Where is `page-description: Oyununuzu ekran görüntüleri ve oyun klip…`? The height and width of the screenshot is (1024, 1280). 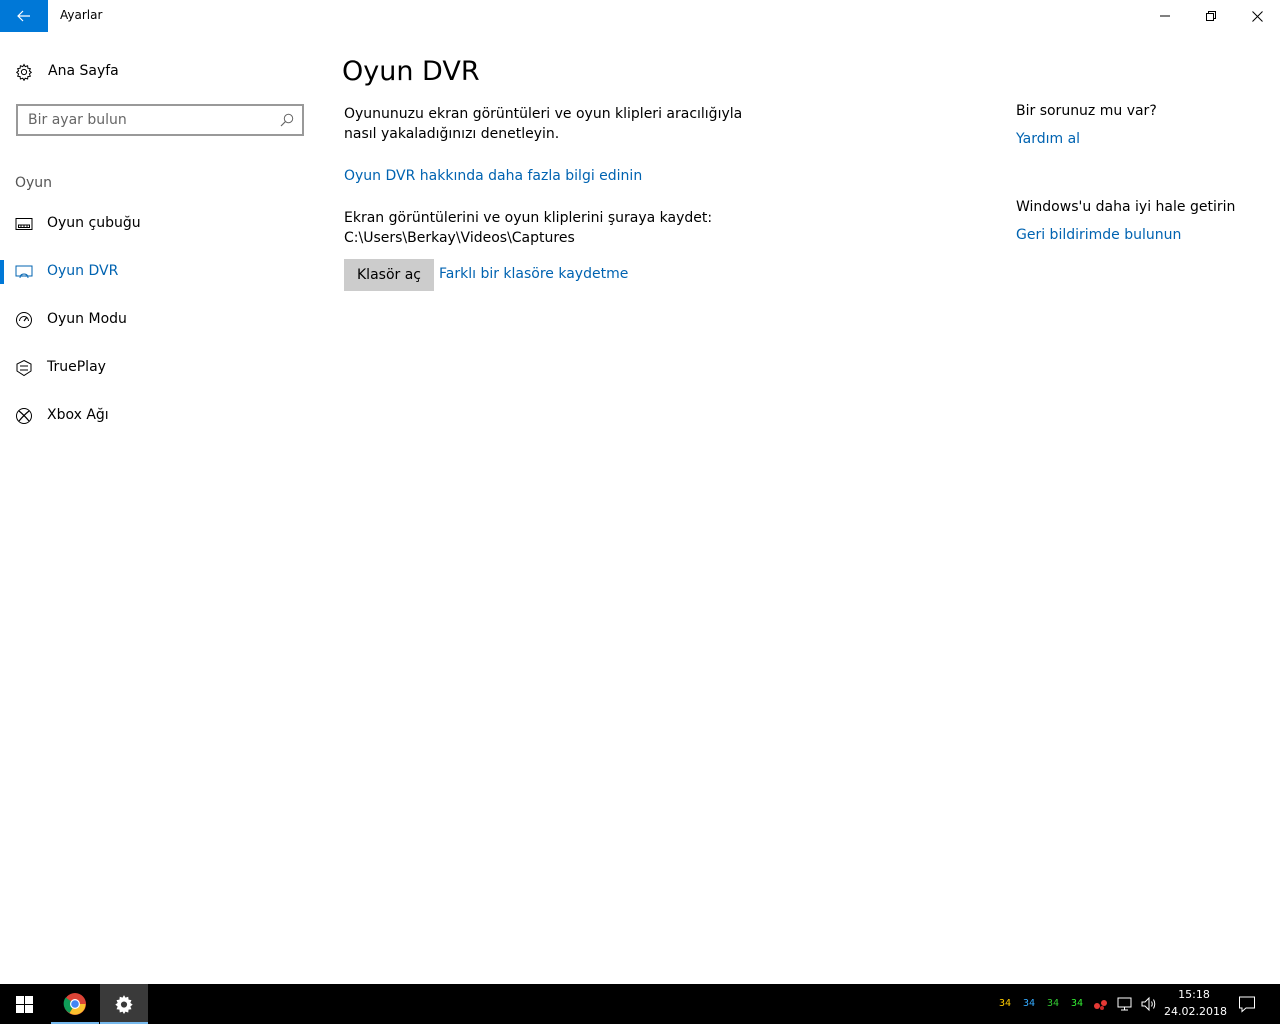 page-description: Oyununuzu ekran görüntüleri ve oyun klip… is located at coordinates (543, 124).